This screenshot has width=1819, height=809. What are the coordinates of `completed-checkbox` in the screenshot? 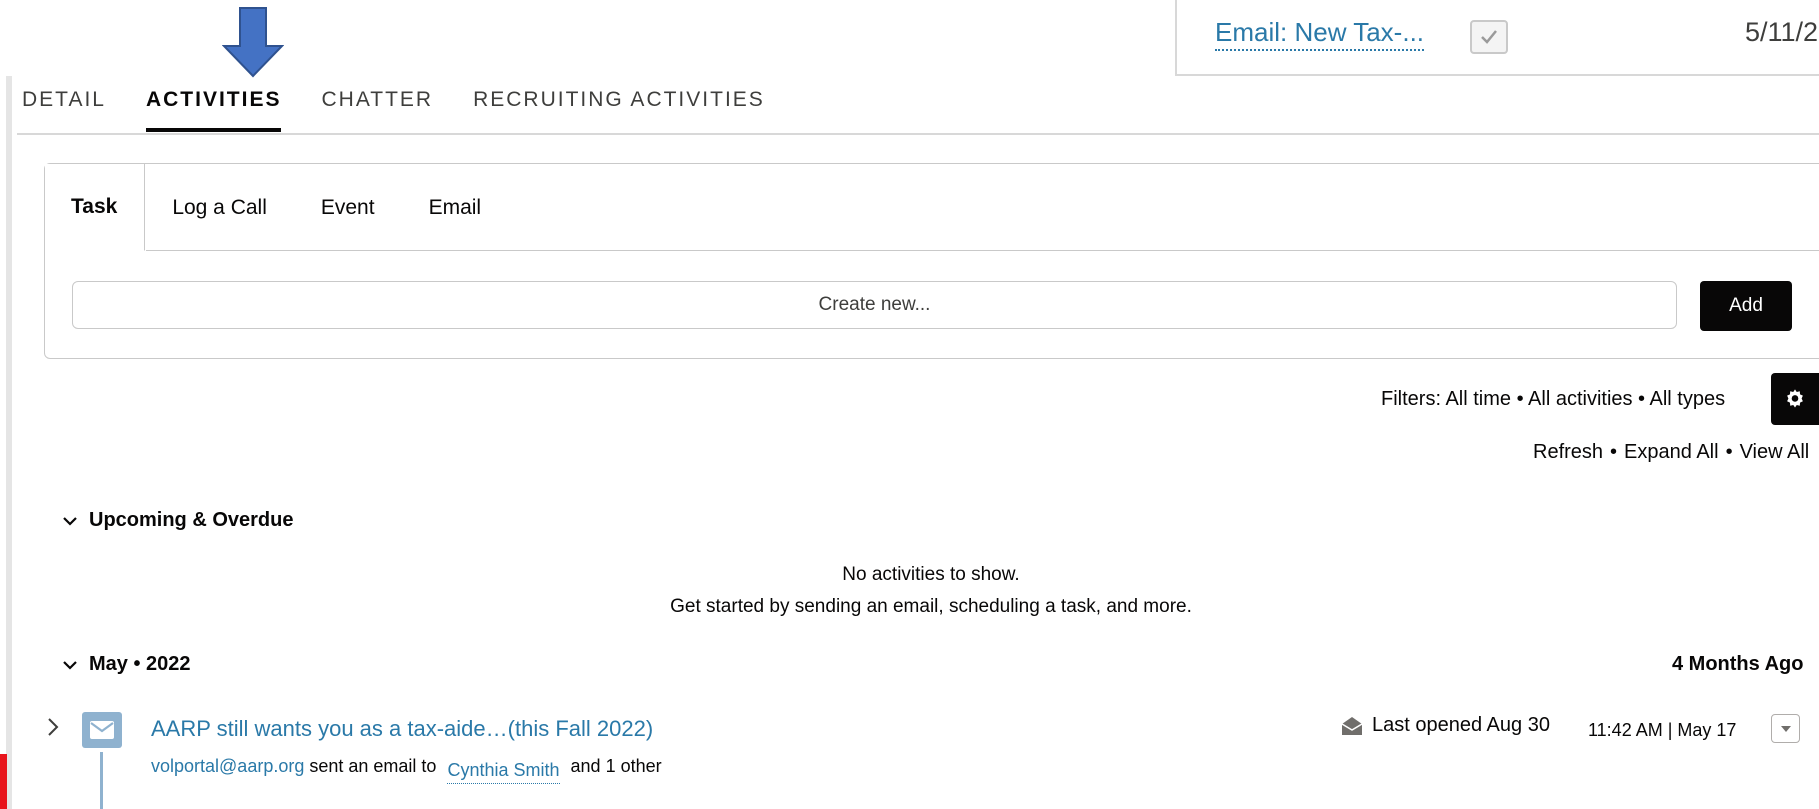 It's located at (1489, 37).